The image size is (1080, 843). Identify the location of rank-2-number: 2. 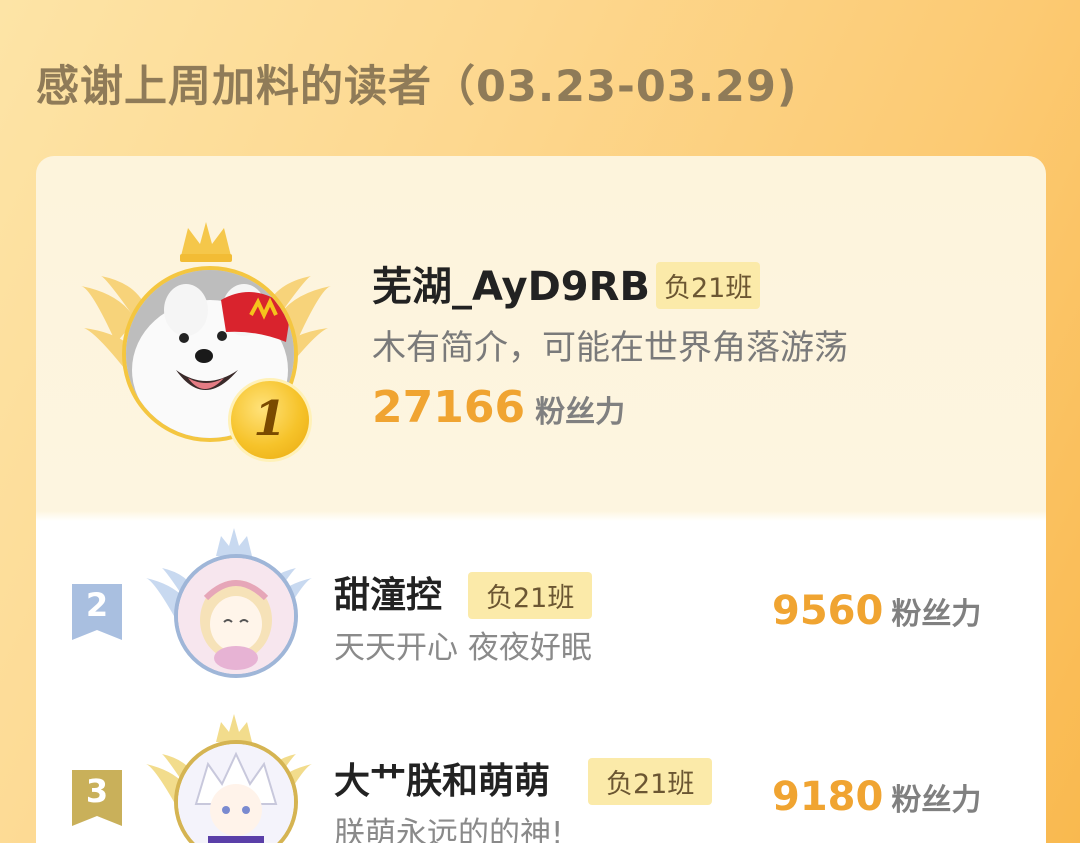
(97, 605).